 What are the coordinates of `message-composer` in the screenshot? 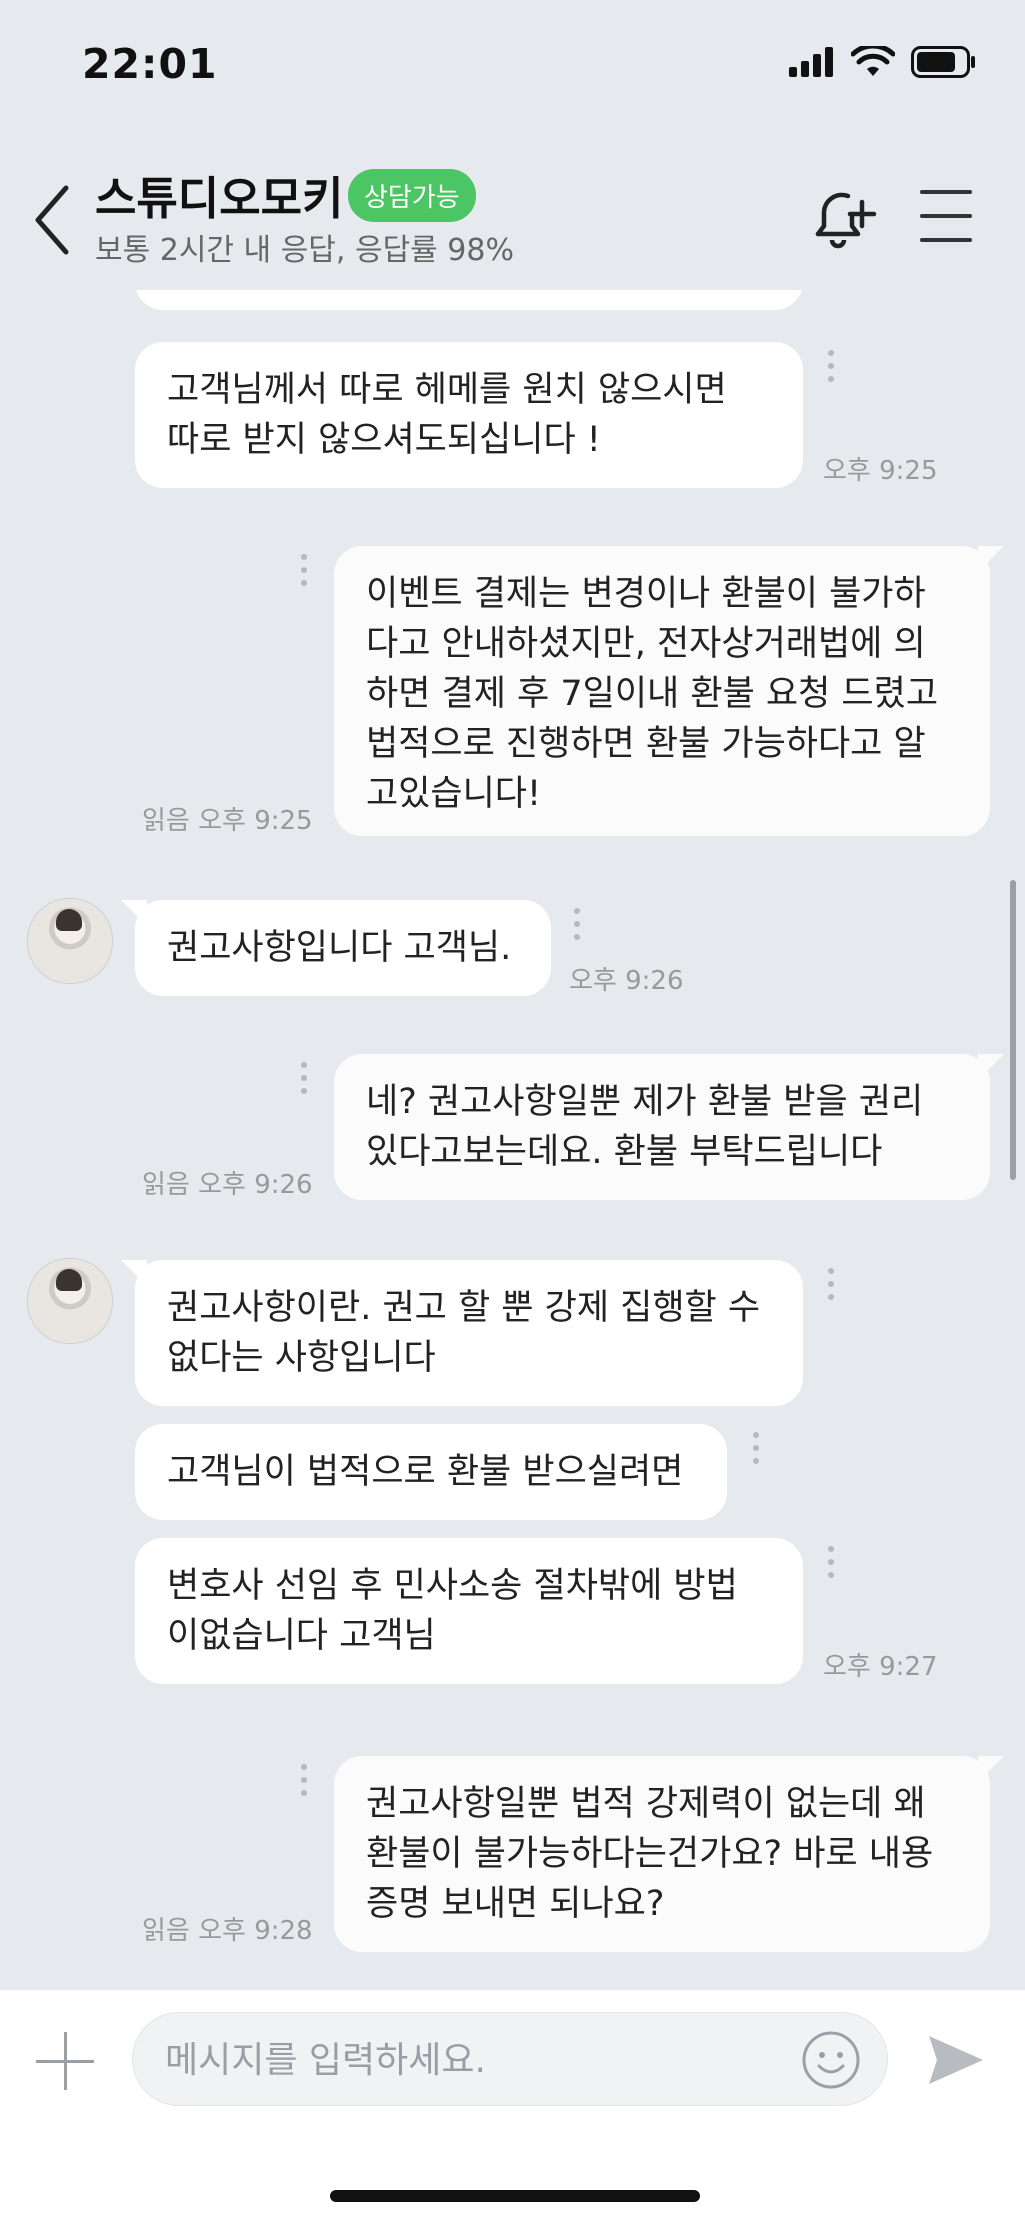 It's located at (512, 2104).